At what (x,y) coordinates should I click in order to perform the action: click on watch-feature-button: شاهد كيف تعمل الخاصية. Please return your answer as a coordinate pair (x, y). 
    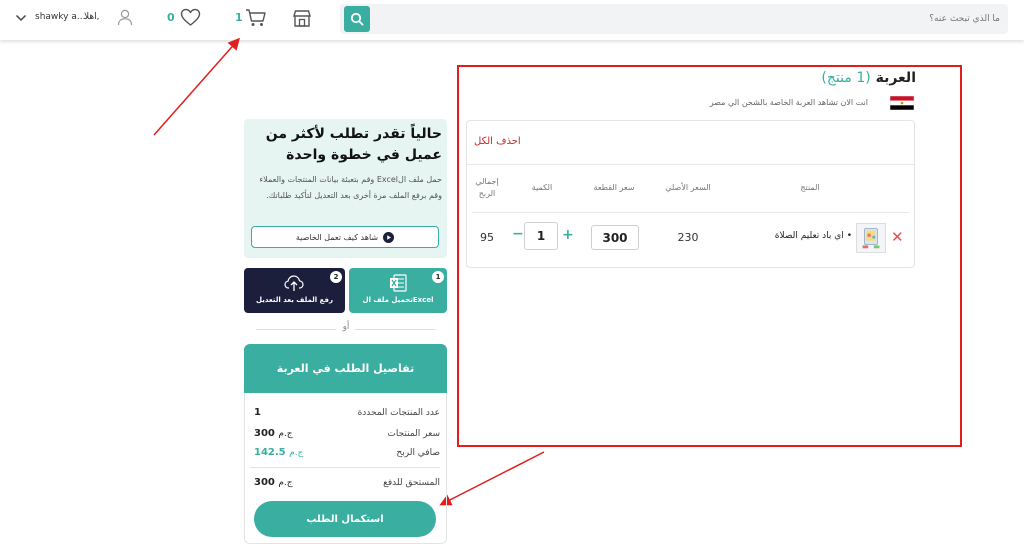
    Looking at the image, I should click on (345, 237).